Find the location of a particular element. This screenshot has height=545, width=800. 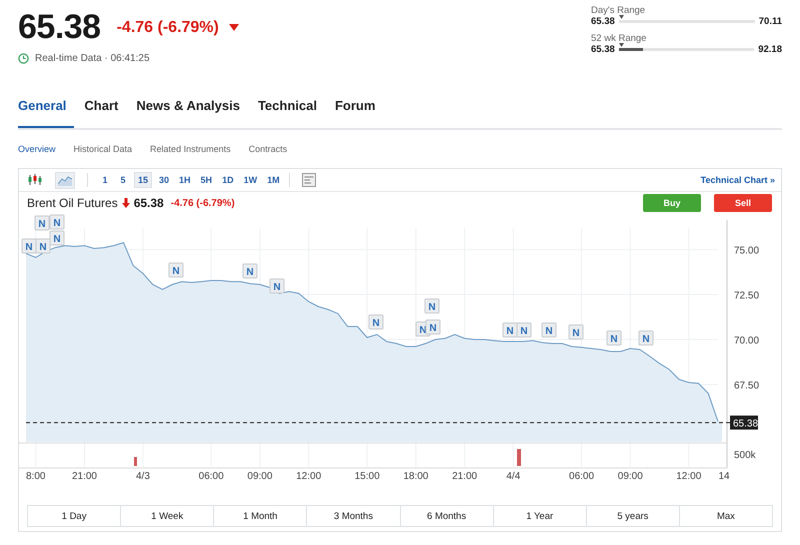

y-axis-label: 70.00 is located at coordinates (747, 341).